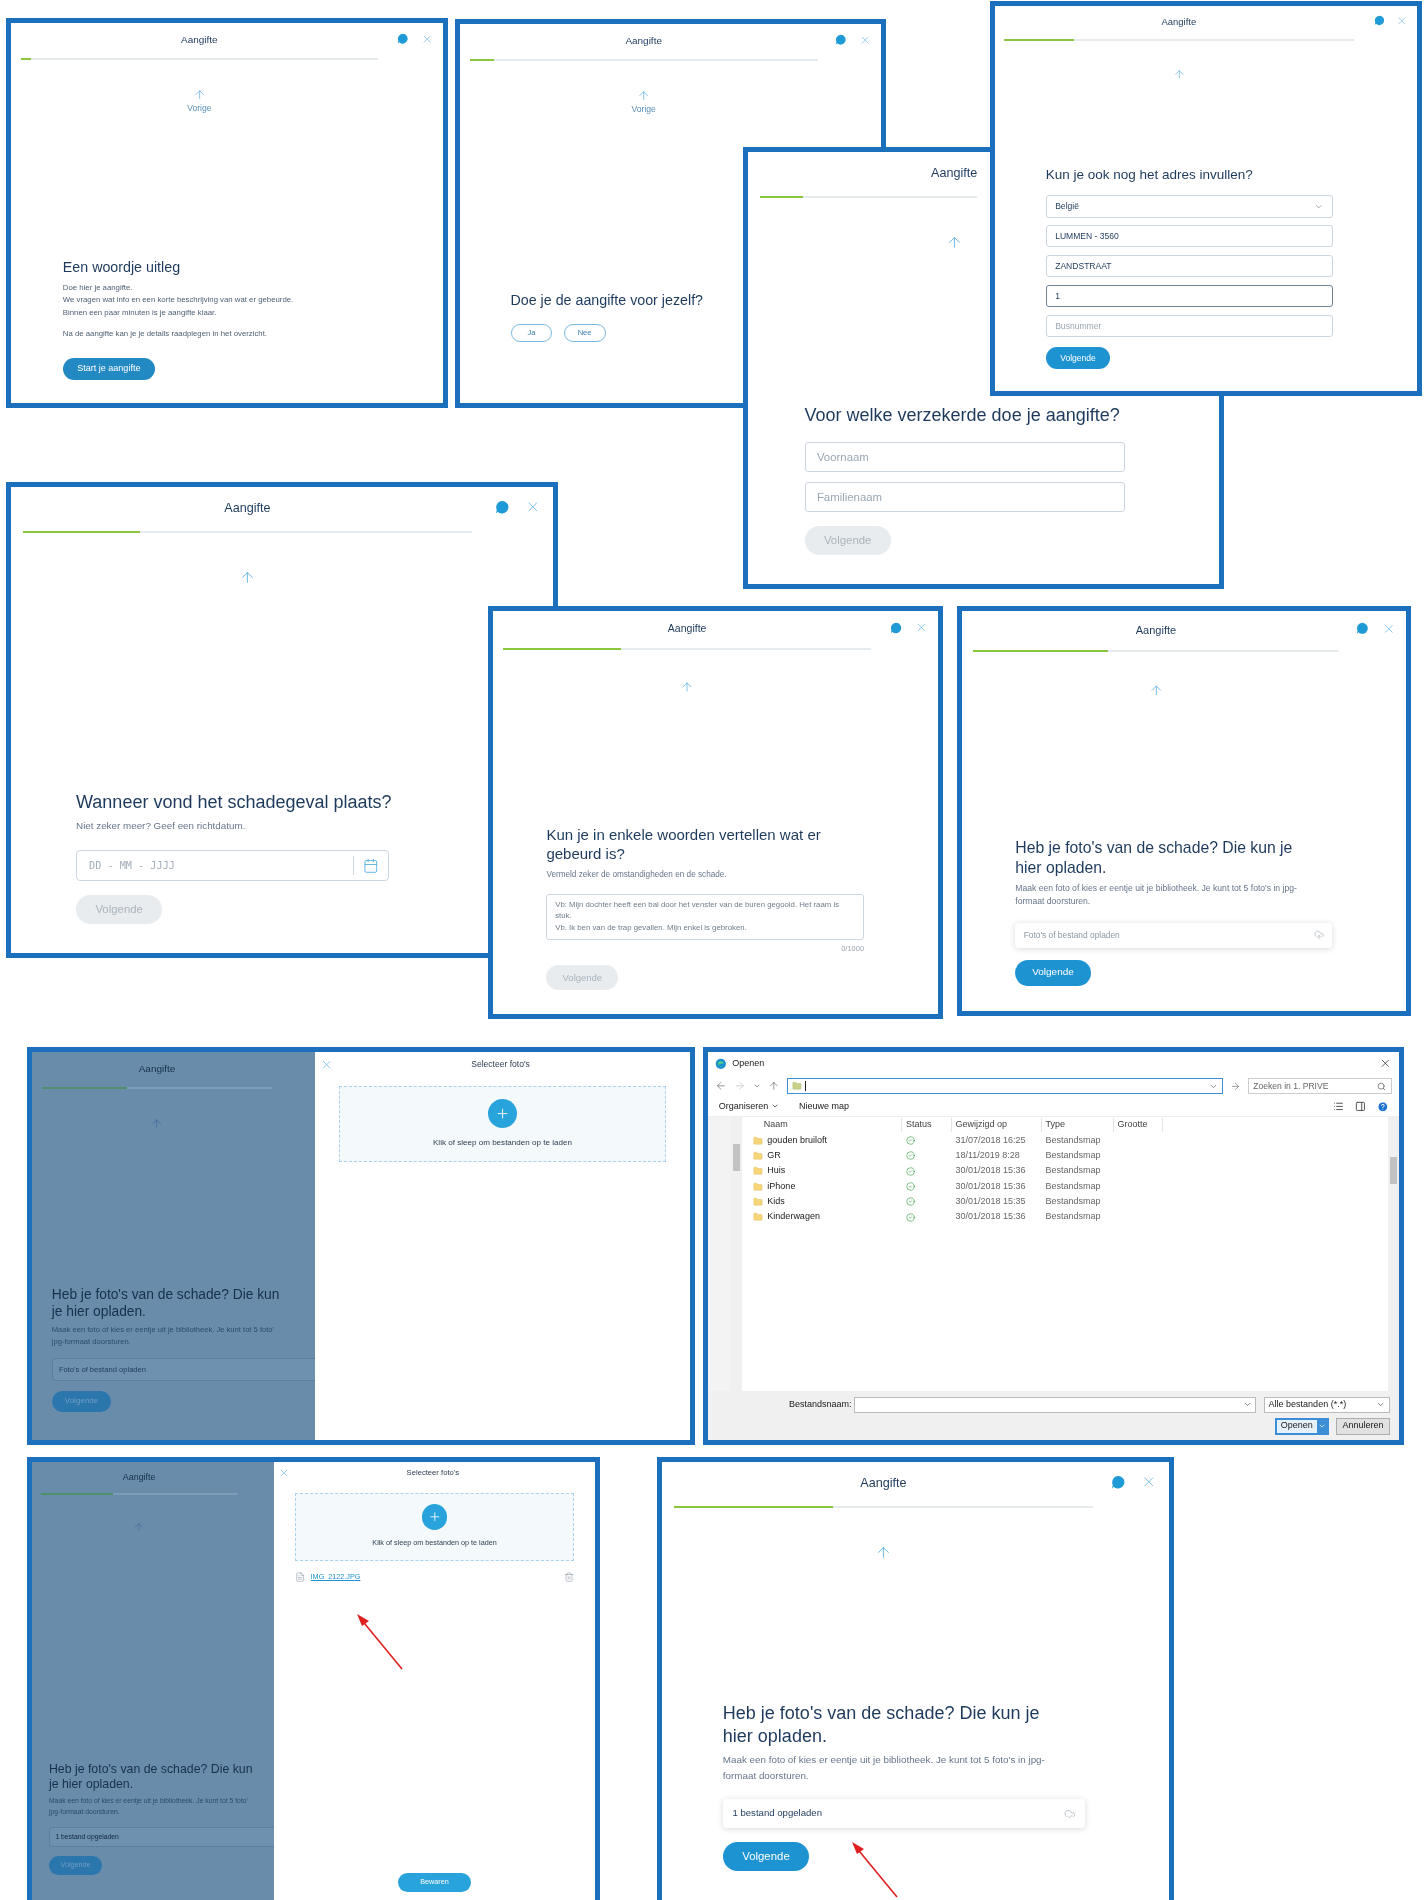 This screenshot has height=1900, width=1426. Describe the element at coordinates (1189, 206) in the screenshot. I see `country-select: België` at that location.